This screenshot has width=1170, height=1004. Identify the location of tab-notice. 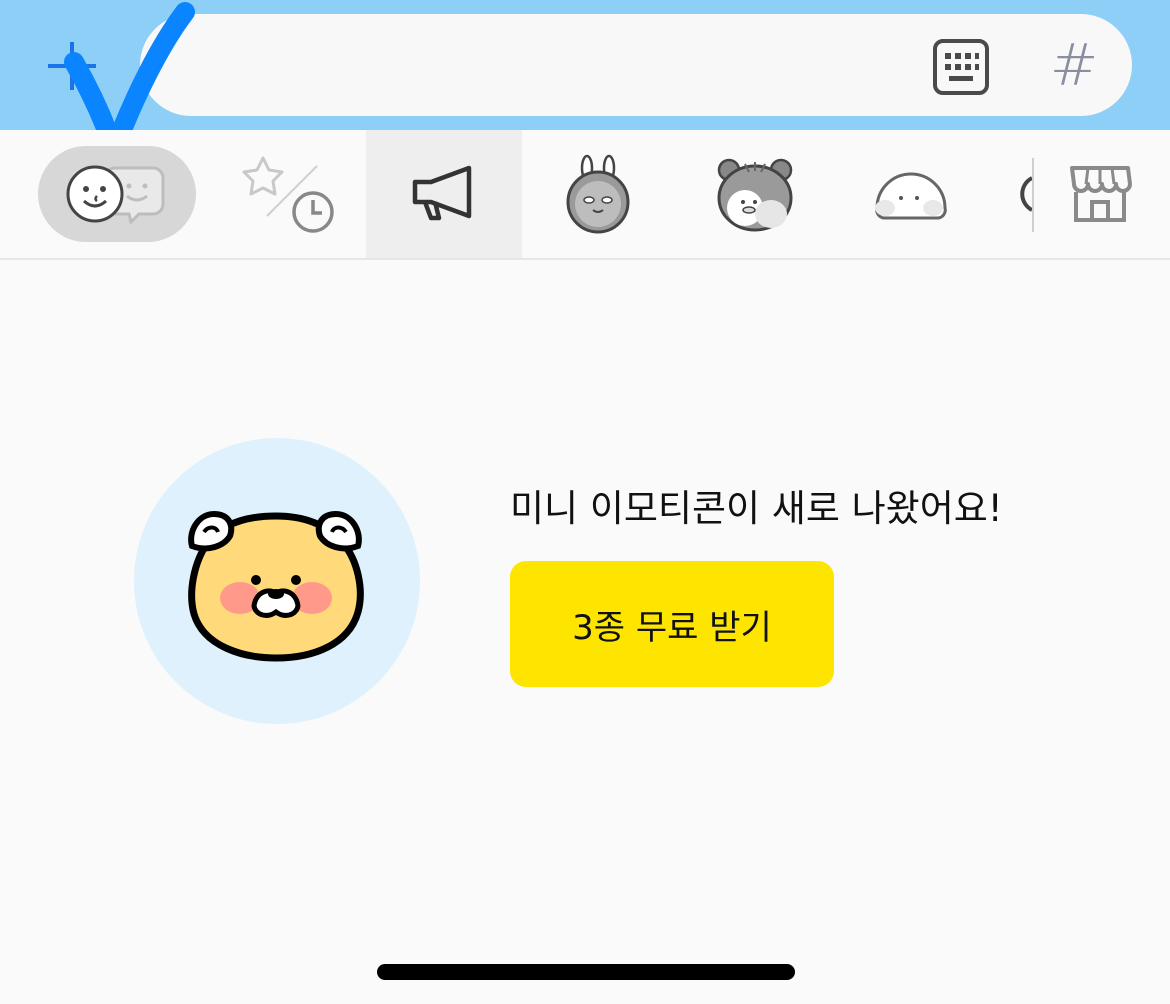
(444, 194).